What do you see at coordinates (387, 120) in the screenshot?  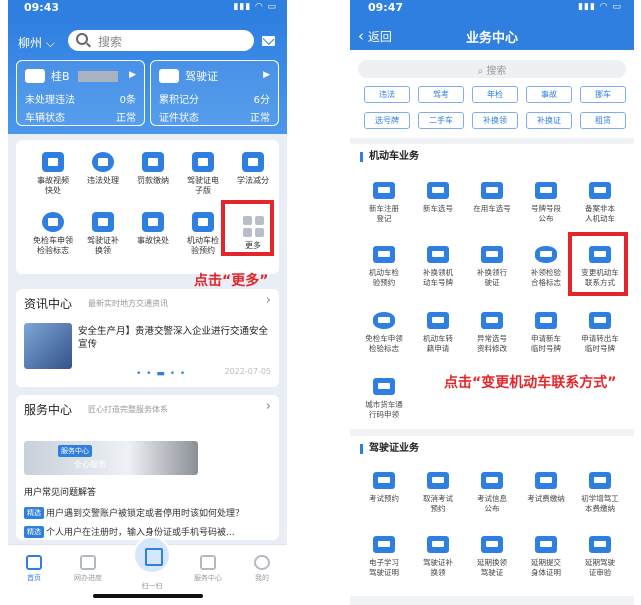 I see `chip-select-plate: 选号牌` at bounding box center [387, 120].